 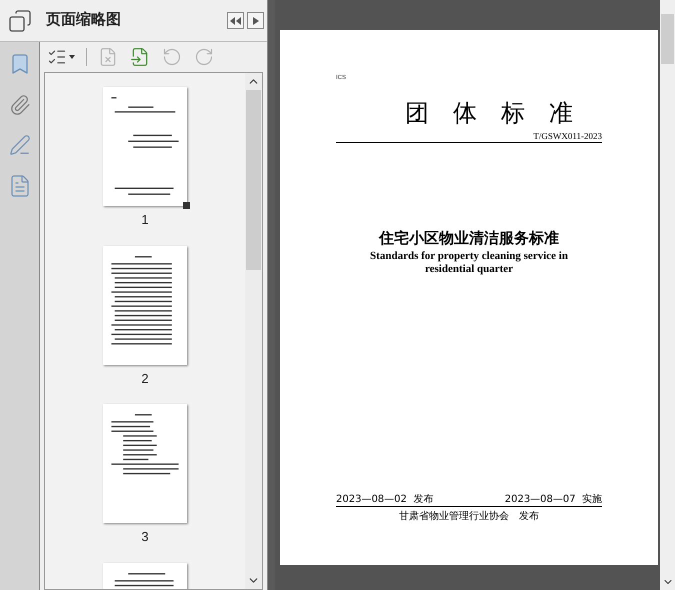 I want to click on page-insert-icon, so click(x=140, y=57).